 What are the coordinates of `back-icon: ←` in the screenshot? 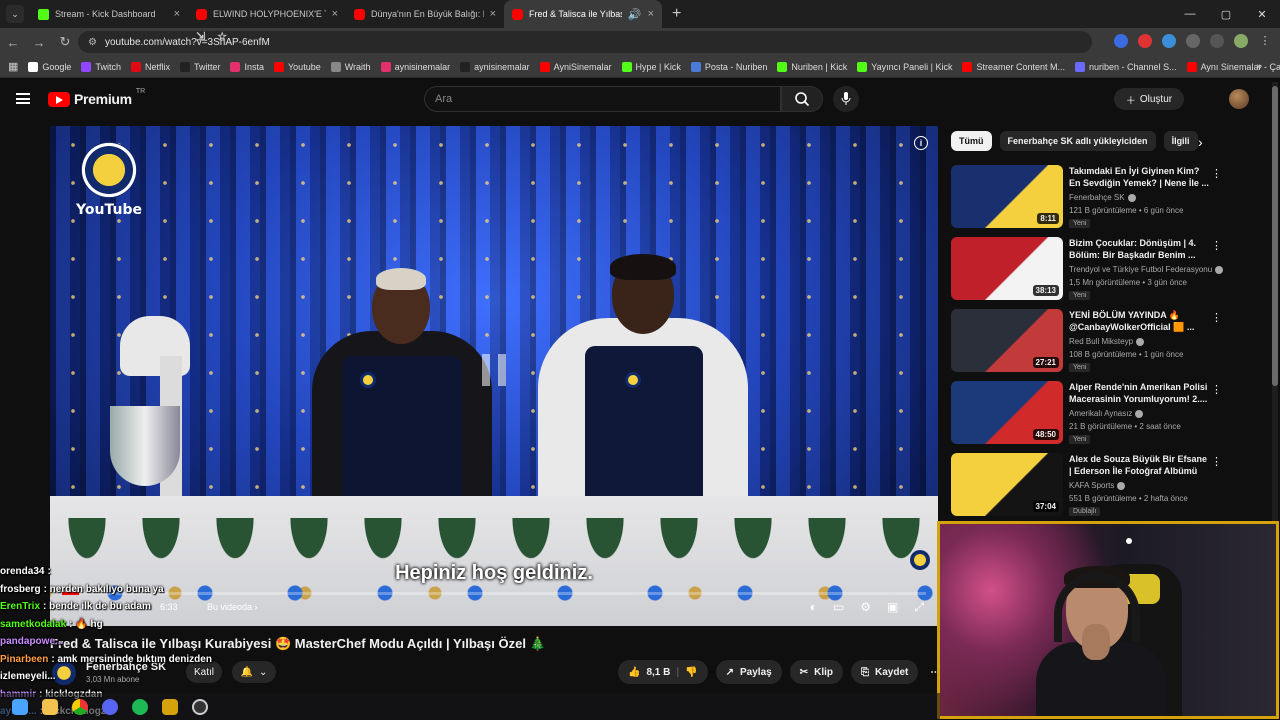 It's located at (13, 42).